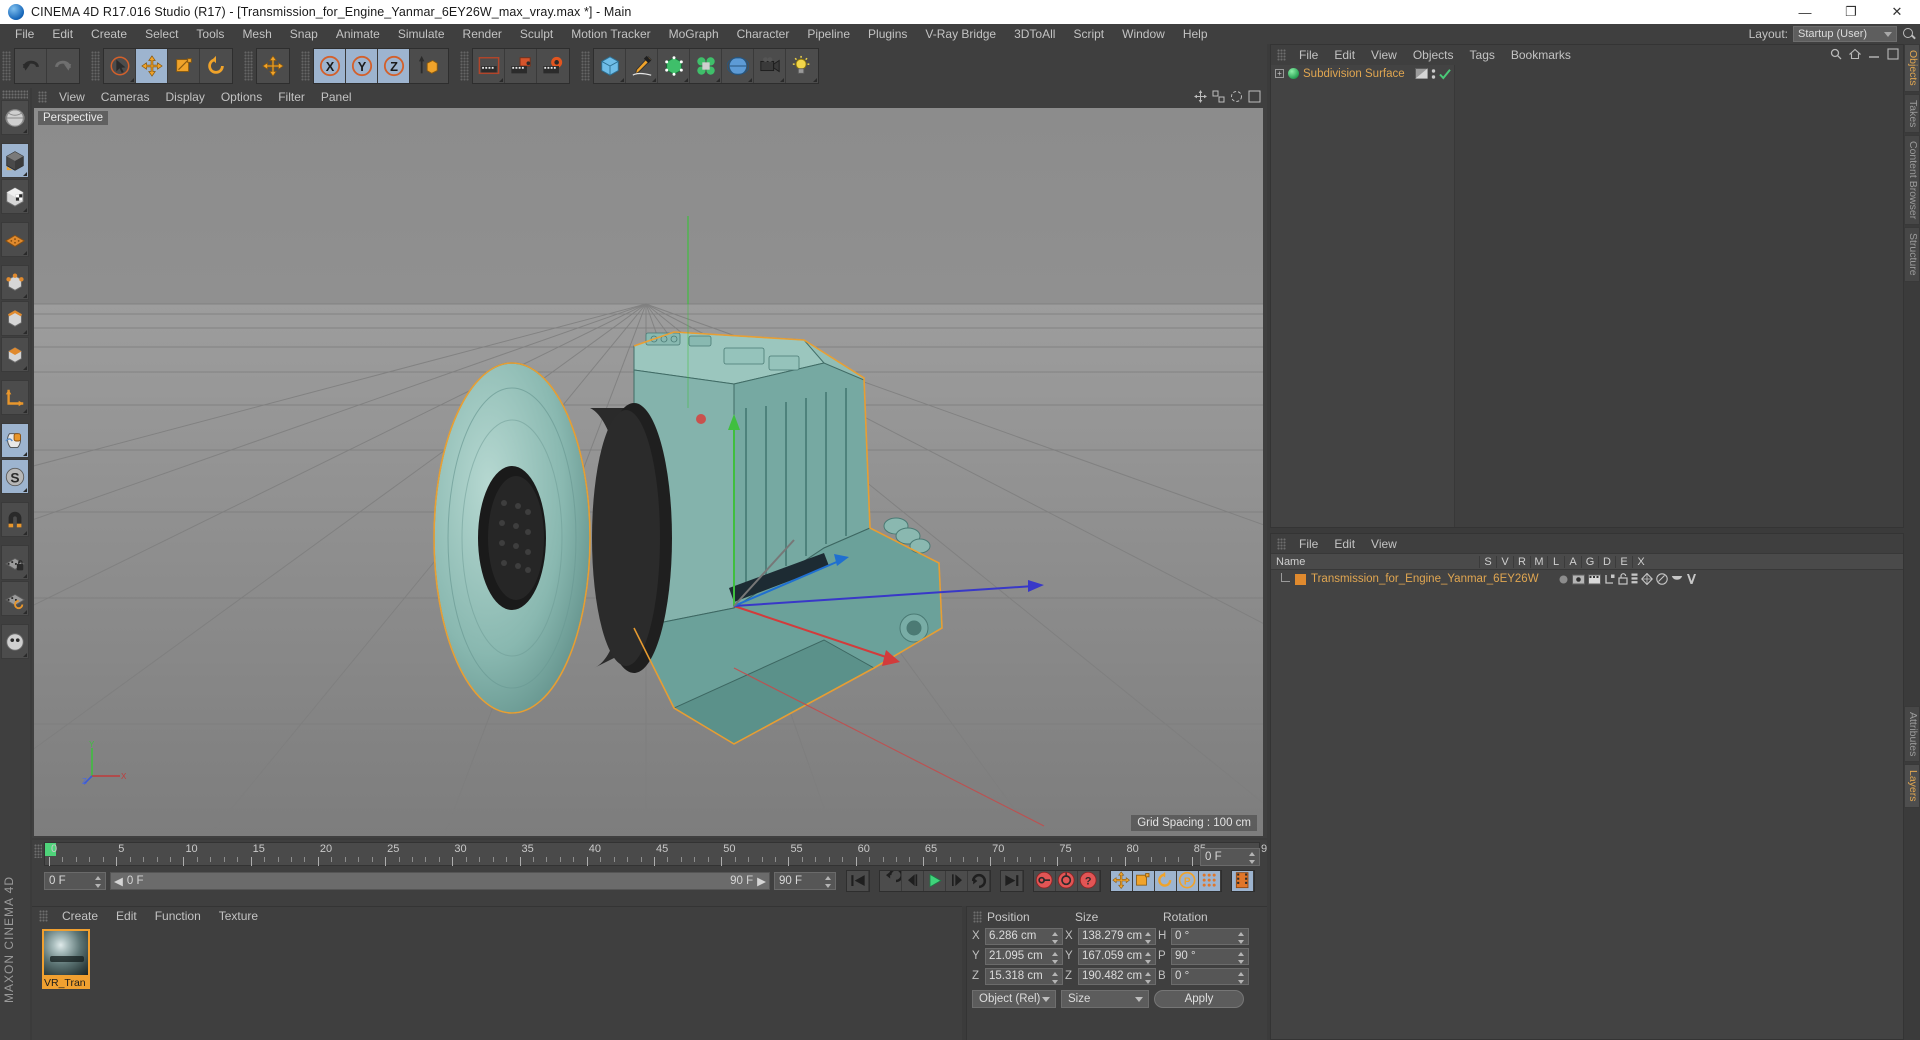 The width and height of the screenshot is (1920, 1040). Describe the element at coordinates (161, 34) in the screenshot. I see `menu-item-select: Select` at that location.